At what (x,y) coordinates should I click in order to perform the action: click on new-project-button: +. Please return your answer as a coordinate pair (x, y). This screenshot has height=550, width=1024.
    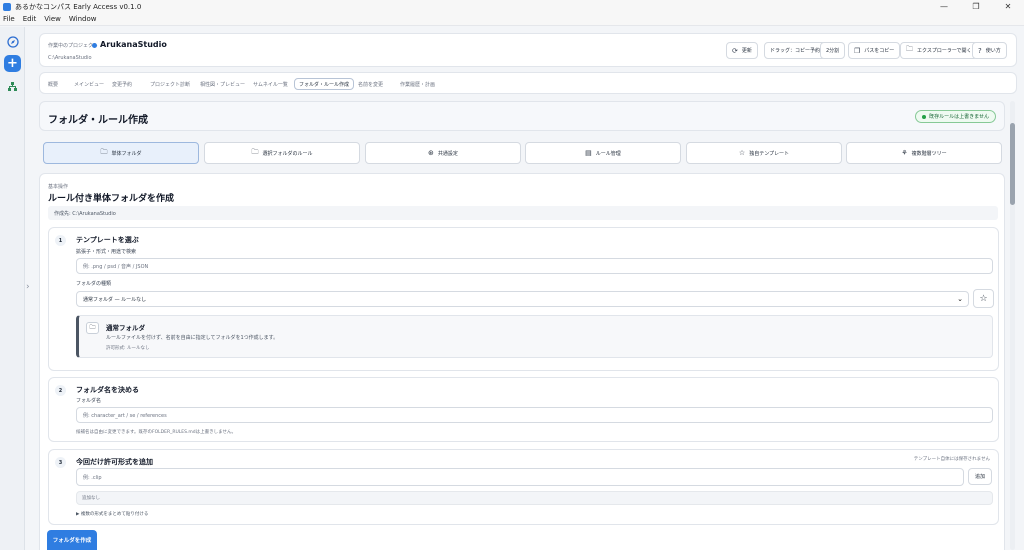
    Looking at the image, I should click on (12, 63).